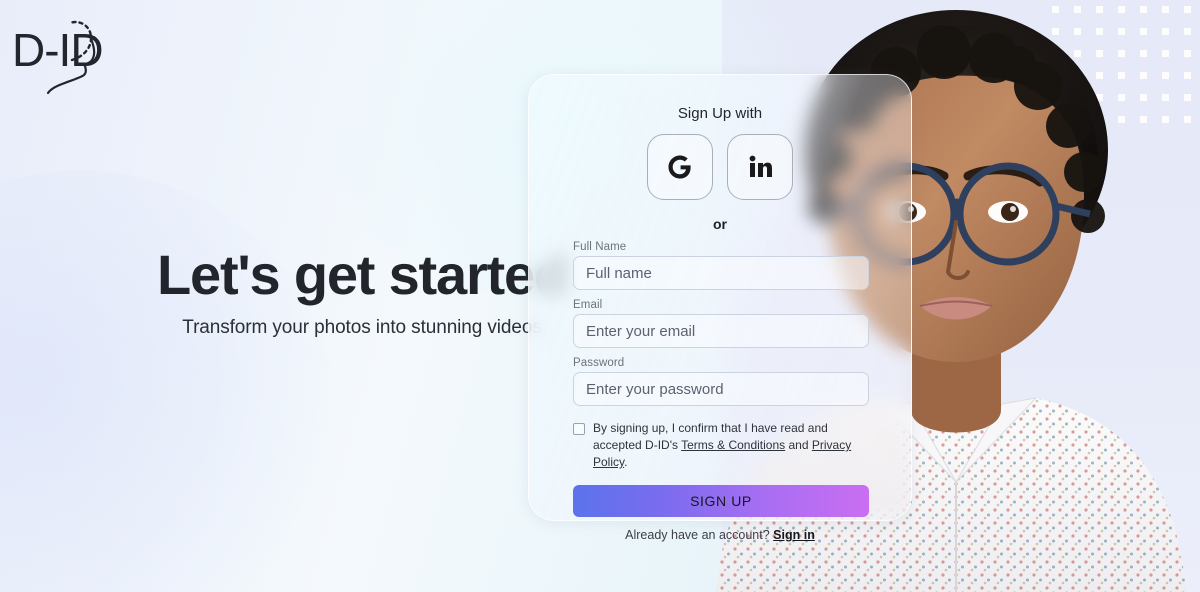 This screenshot has width=1200, height=592. I want to click on password-input, so click(721, 389).